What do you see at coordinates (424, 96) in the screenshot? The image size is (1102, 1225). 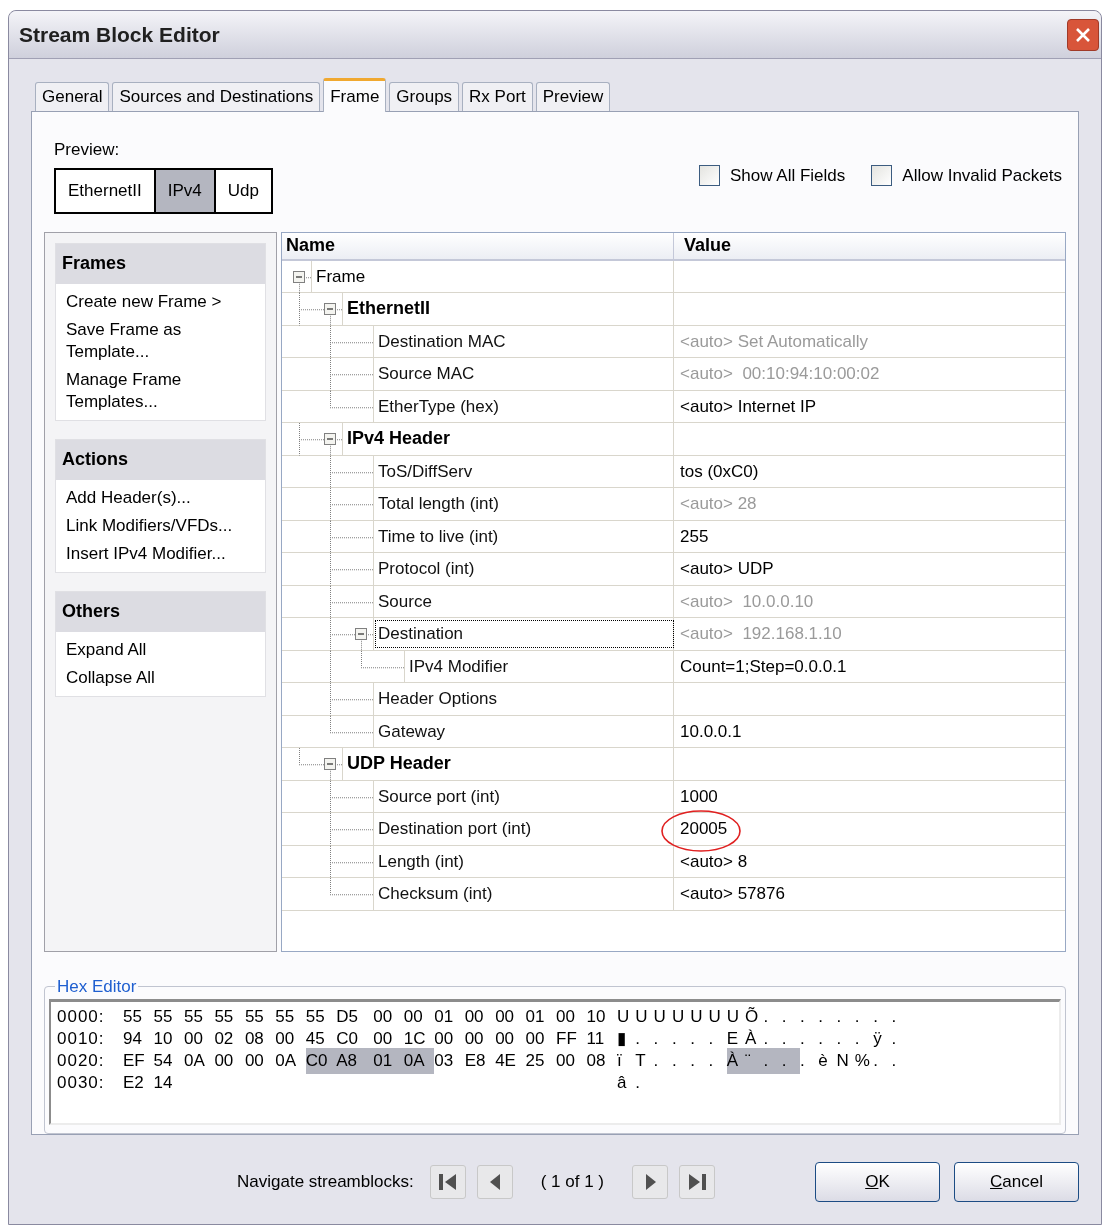 I see `tab: Groups` at bounding box center [424, 96].